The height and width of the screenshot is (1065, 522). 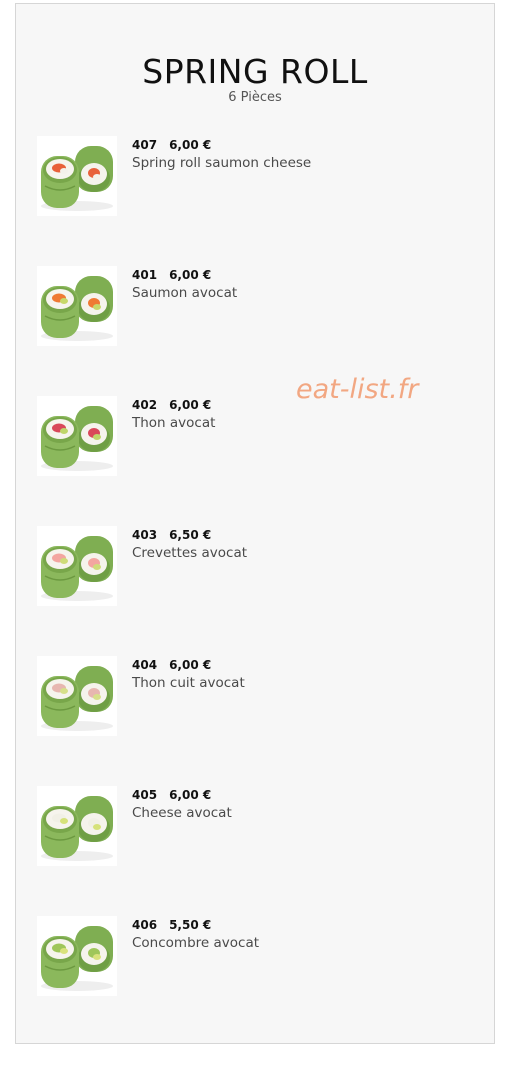 What do you see at coordinates (190, 553) in the screenshot?
I see `item-name: Crevettes avocat` at bounding box center [190, 553].